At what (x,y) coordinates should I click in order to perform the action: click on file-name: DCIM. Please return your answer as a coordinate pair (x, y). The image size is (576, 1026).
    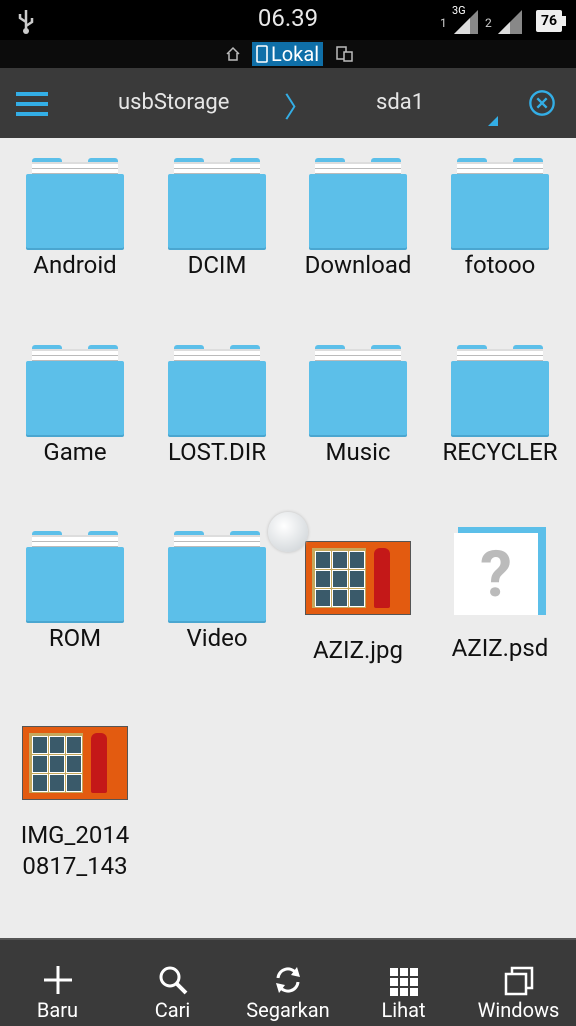
    Looking at the image, I should click on (217, 265).